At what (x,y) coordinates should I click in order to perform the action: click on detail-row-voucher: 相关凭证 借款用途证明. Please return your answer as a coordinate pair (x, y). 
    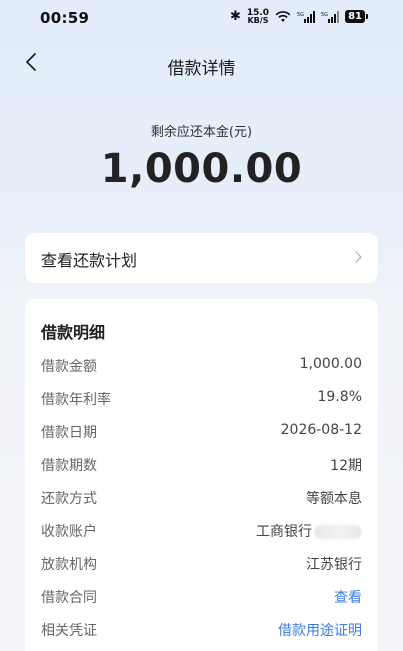
    Looking at the image, I should click on (201, 631).